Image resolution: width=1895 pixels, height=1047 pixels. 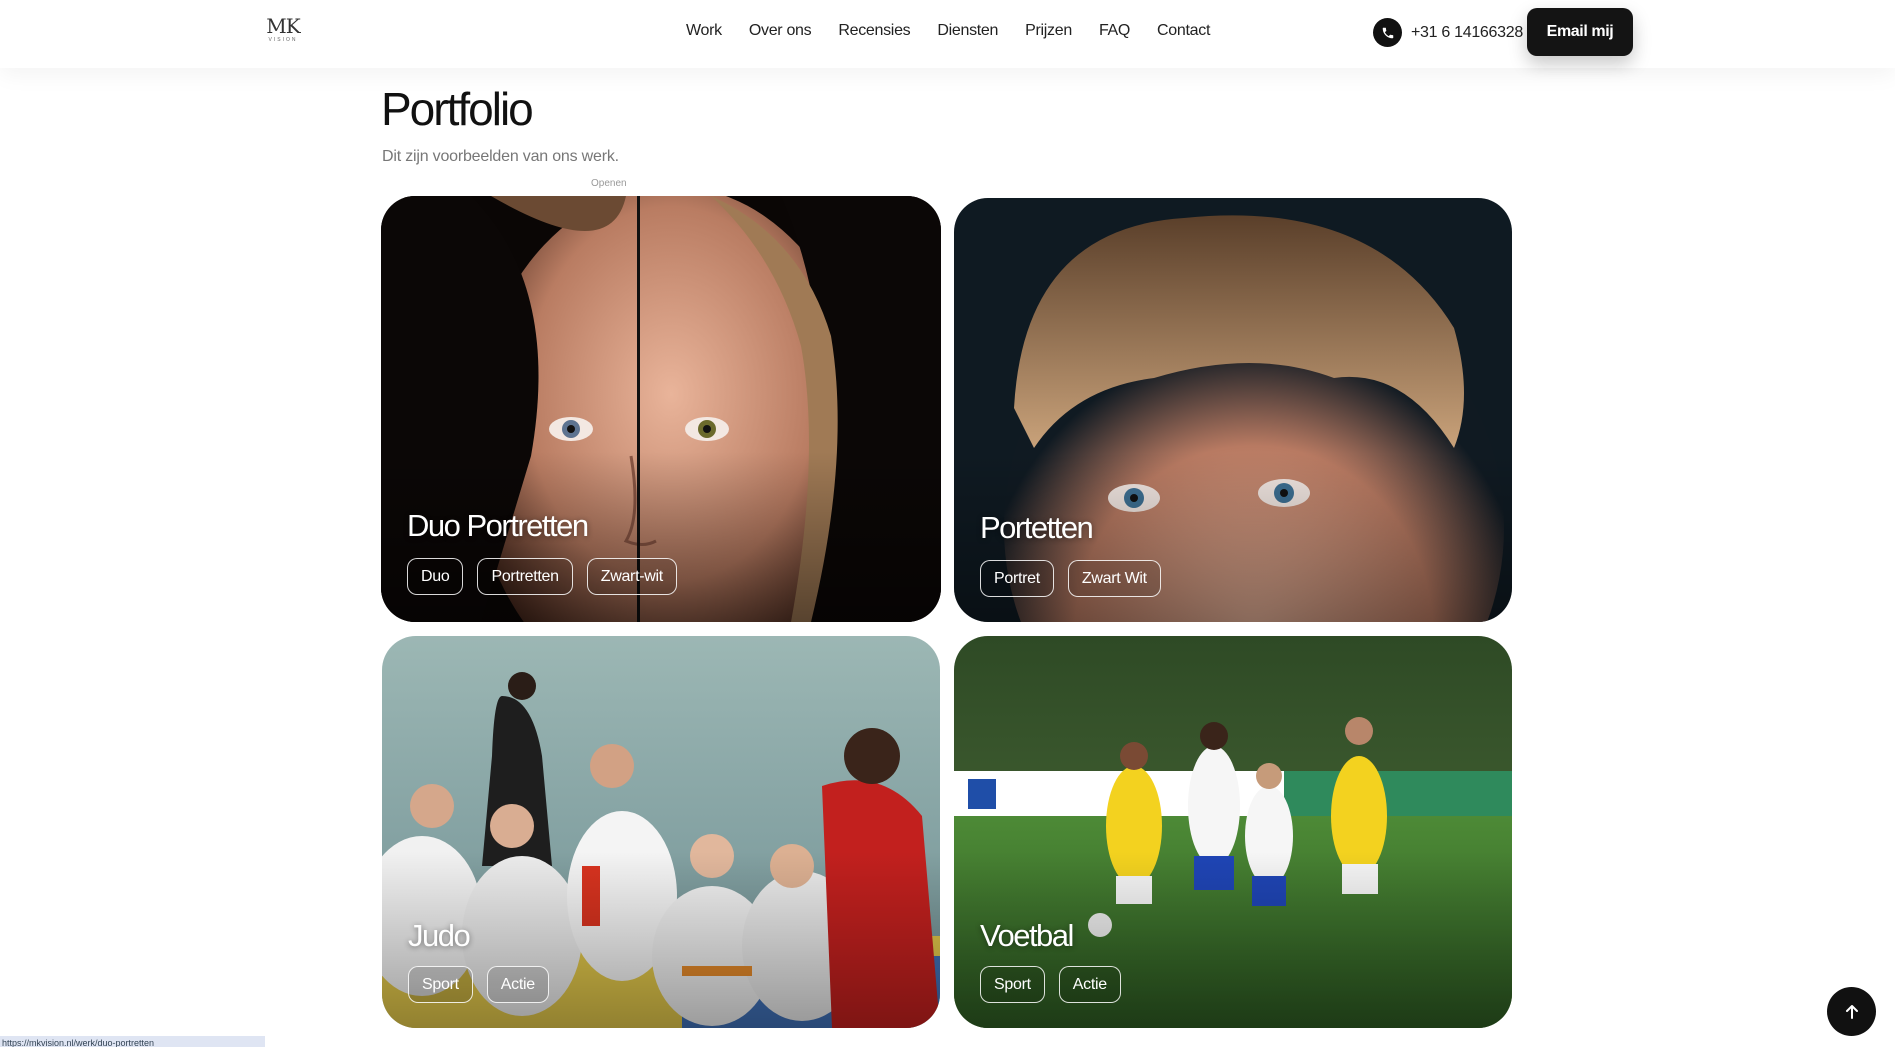 I want to click on card-tags: Duo Portretten Zwart-wit, so click(x=549, y=576).